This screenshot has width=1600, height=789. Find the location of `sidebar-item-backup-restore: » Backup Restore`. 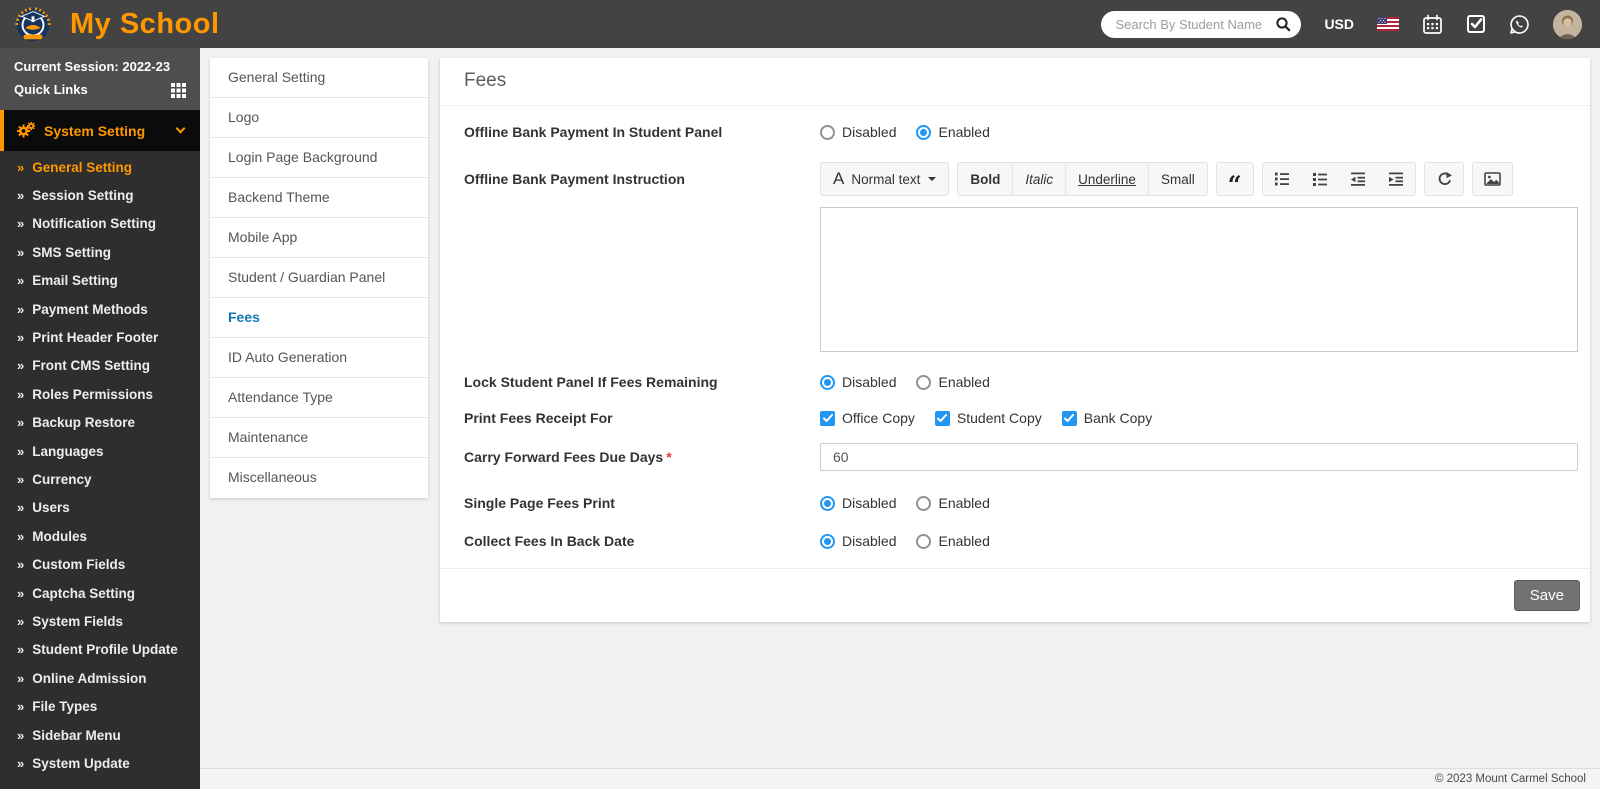

sidebar-item-backup-restore: » Backup Restore is located at coordinates (100, 423).